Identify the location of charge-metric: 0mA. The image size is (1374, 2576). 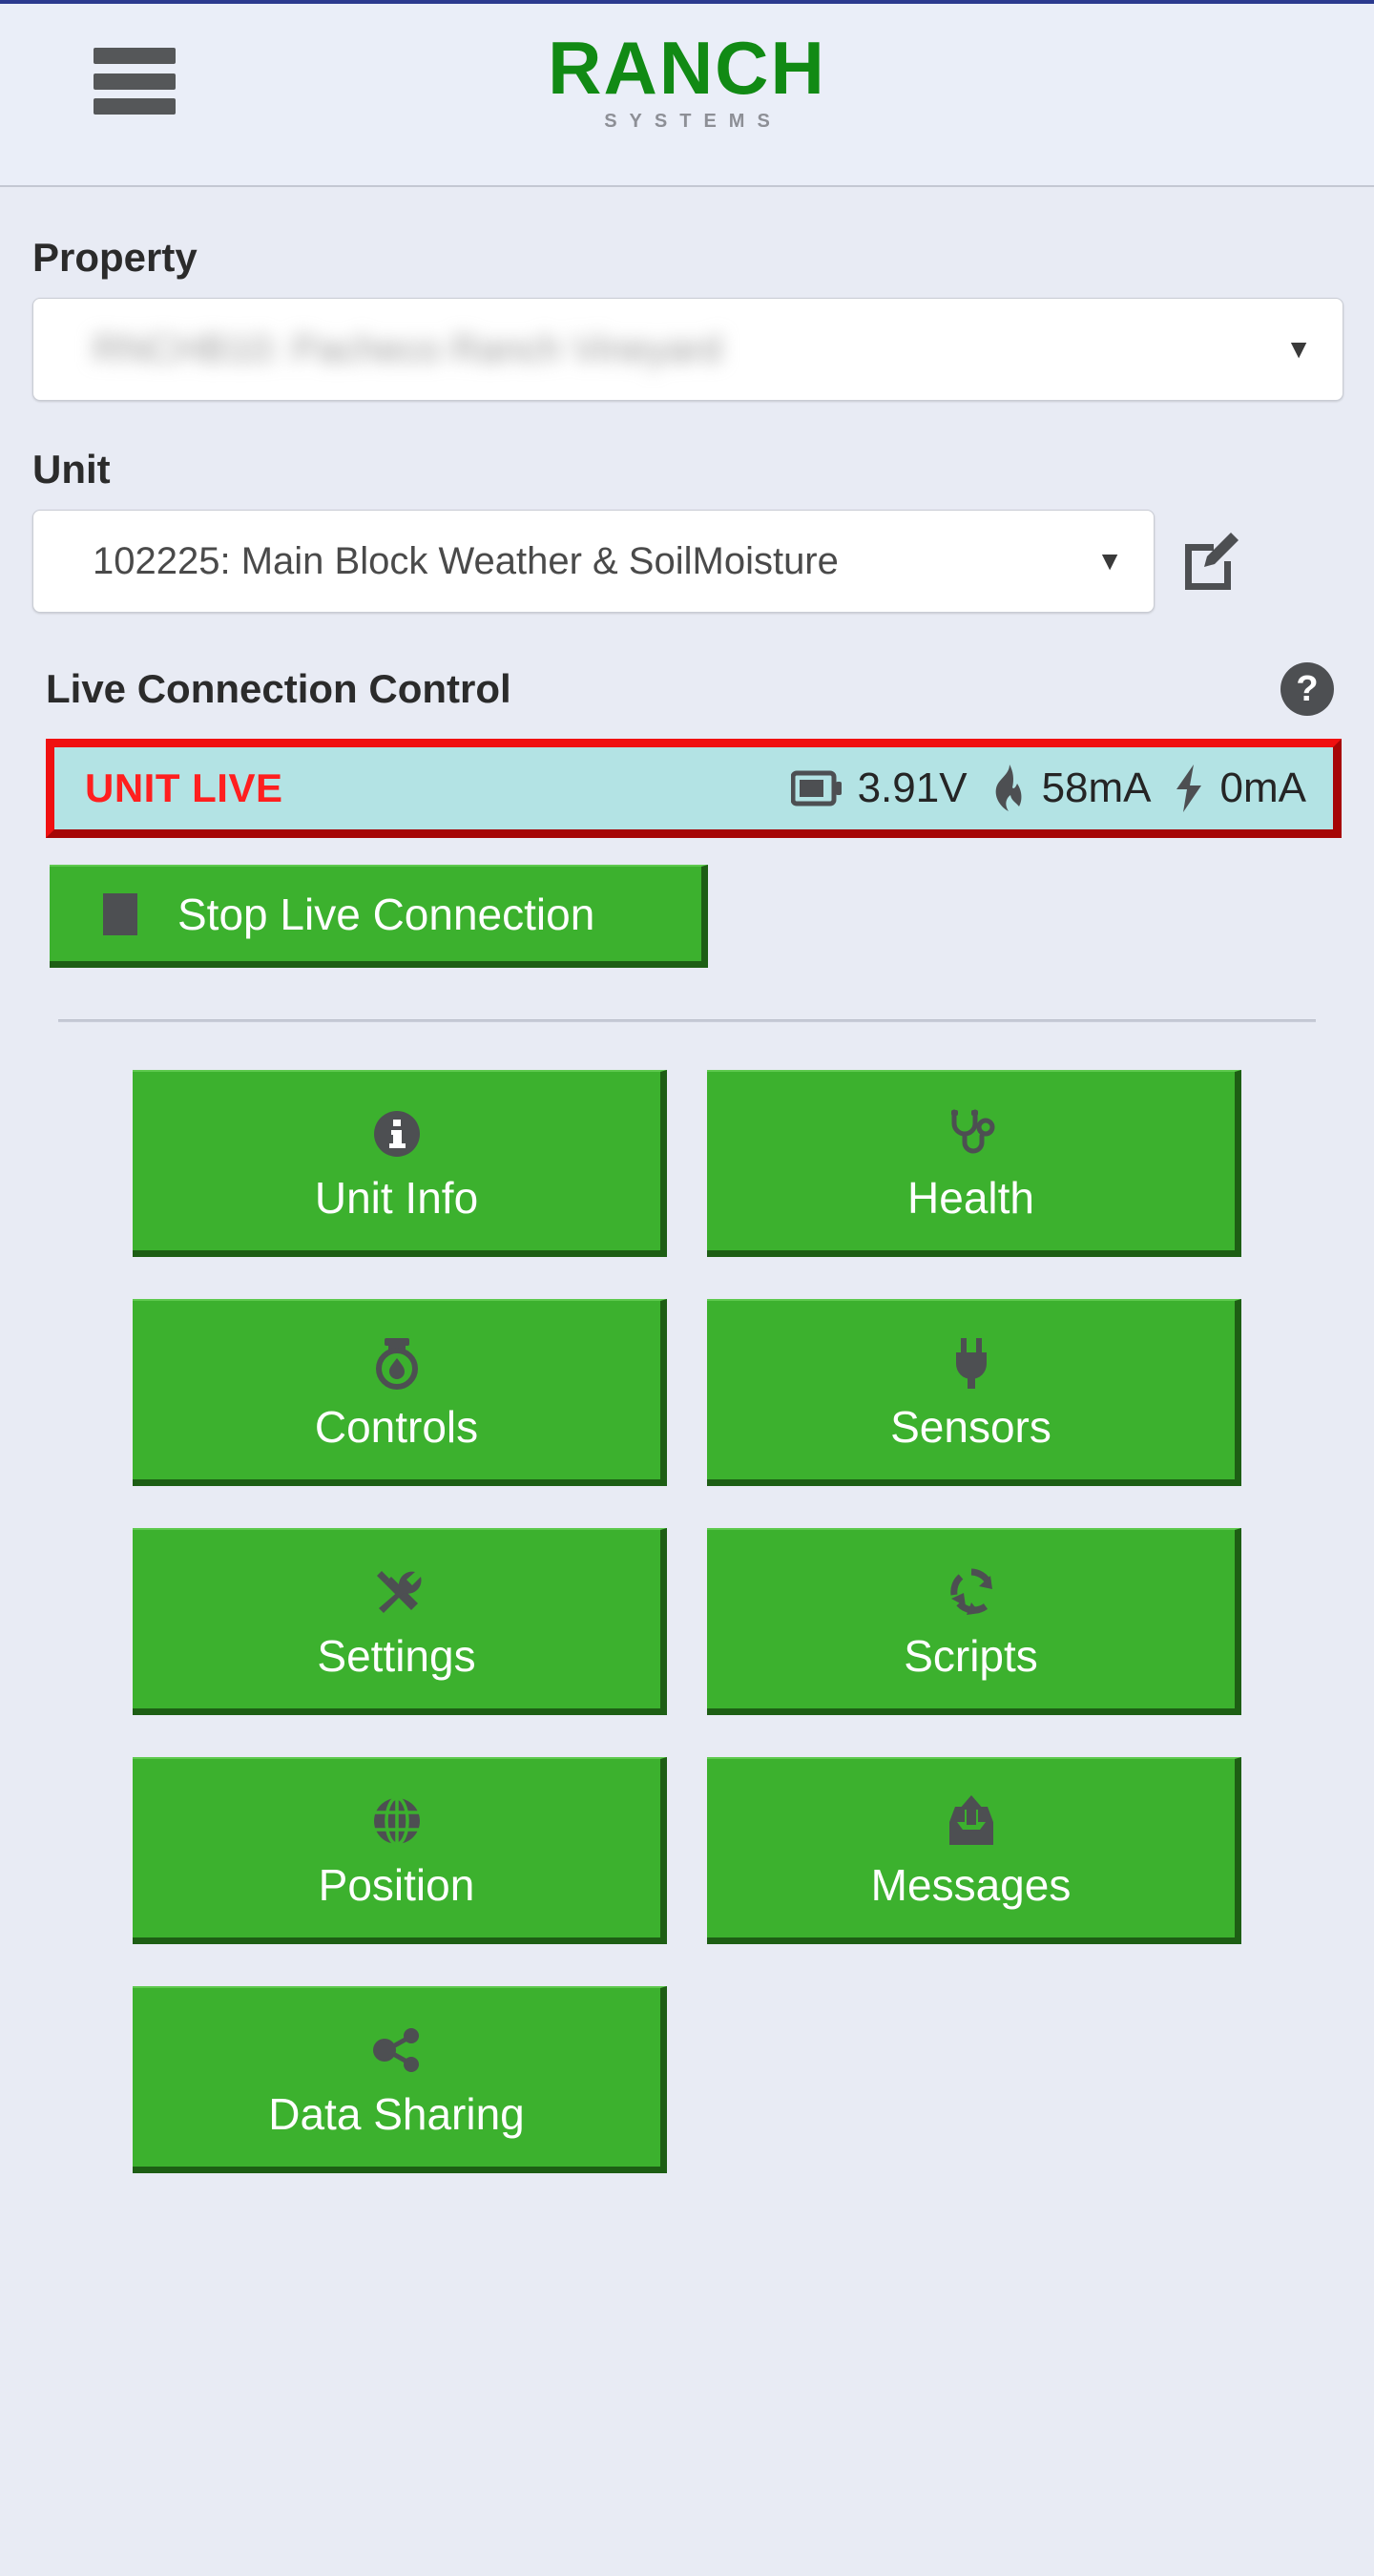
(1239, 788).